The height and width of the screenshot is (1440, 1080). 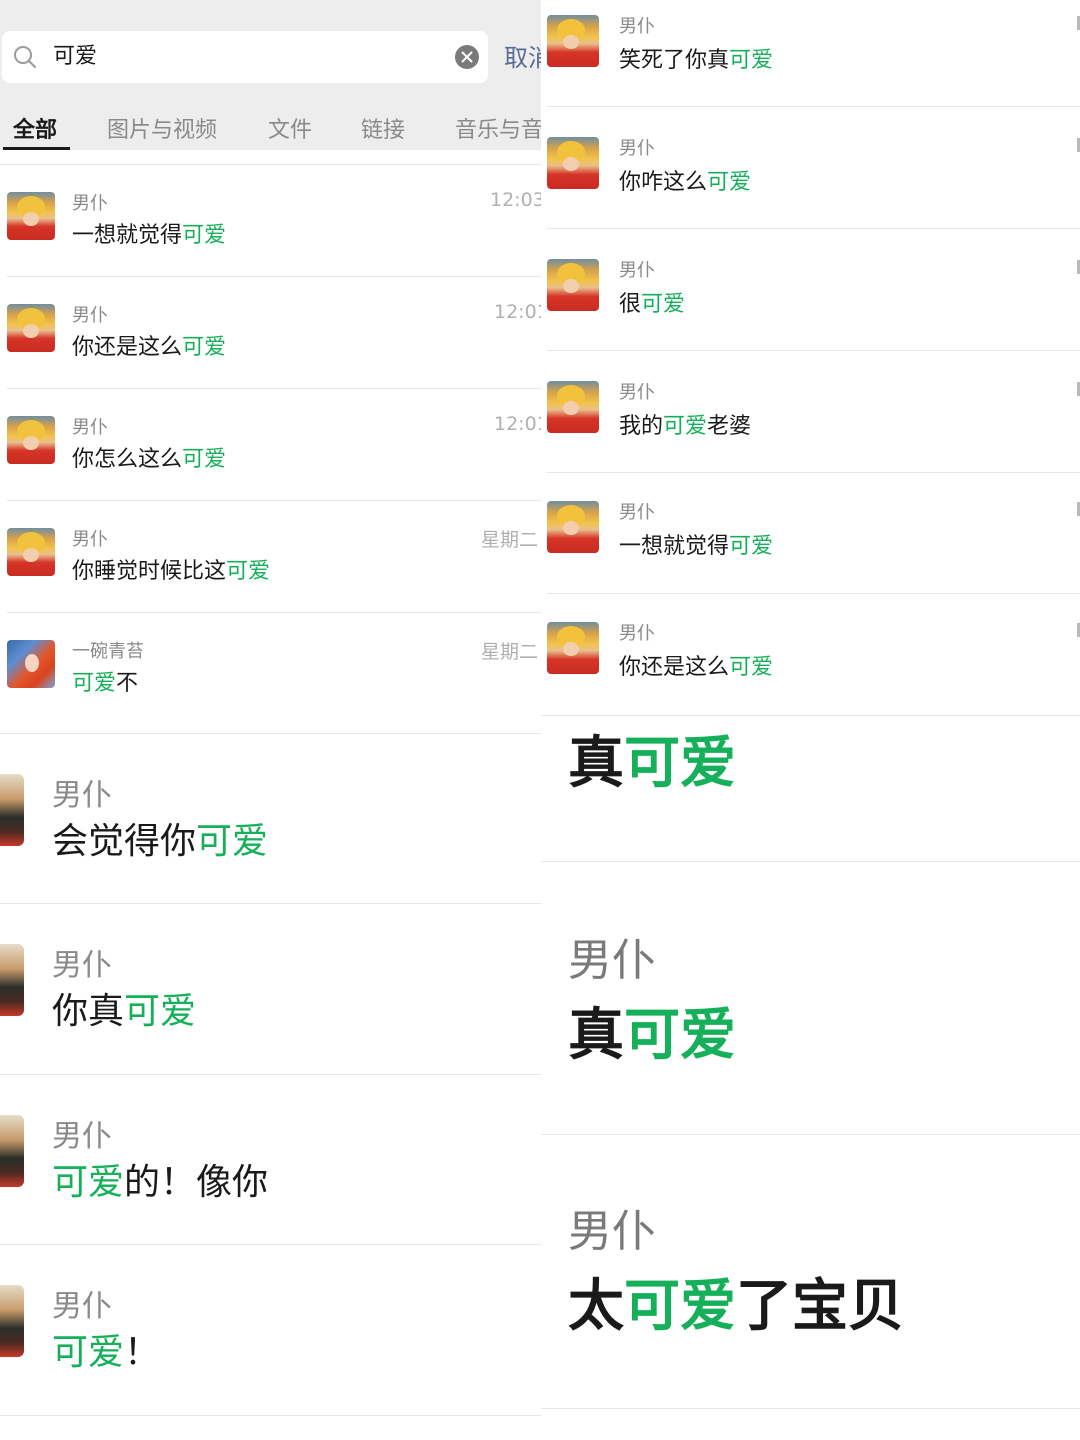 What do you see at coordinates (25, 57) in the screenshot?
I see `search-icon` at bounding box center [25, 57].